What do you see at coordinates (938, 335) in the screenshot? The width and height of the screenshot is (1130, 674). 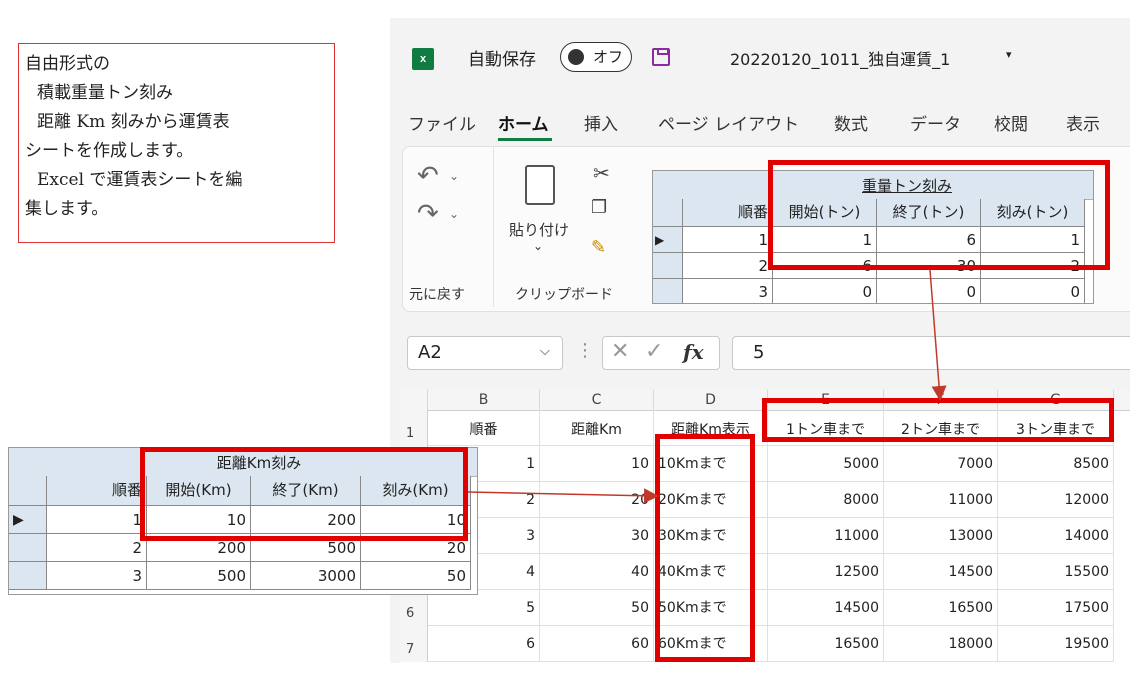 I see `arrow-weight-to-headers` at bounding box center [938, 335].